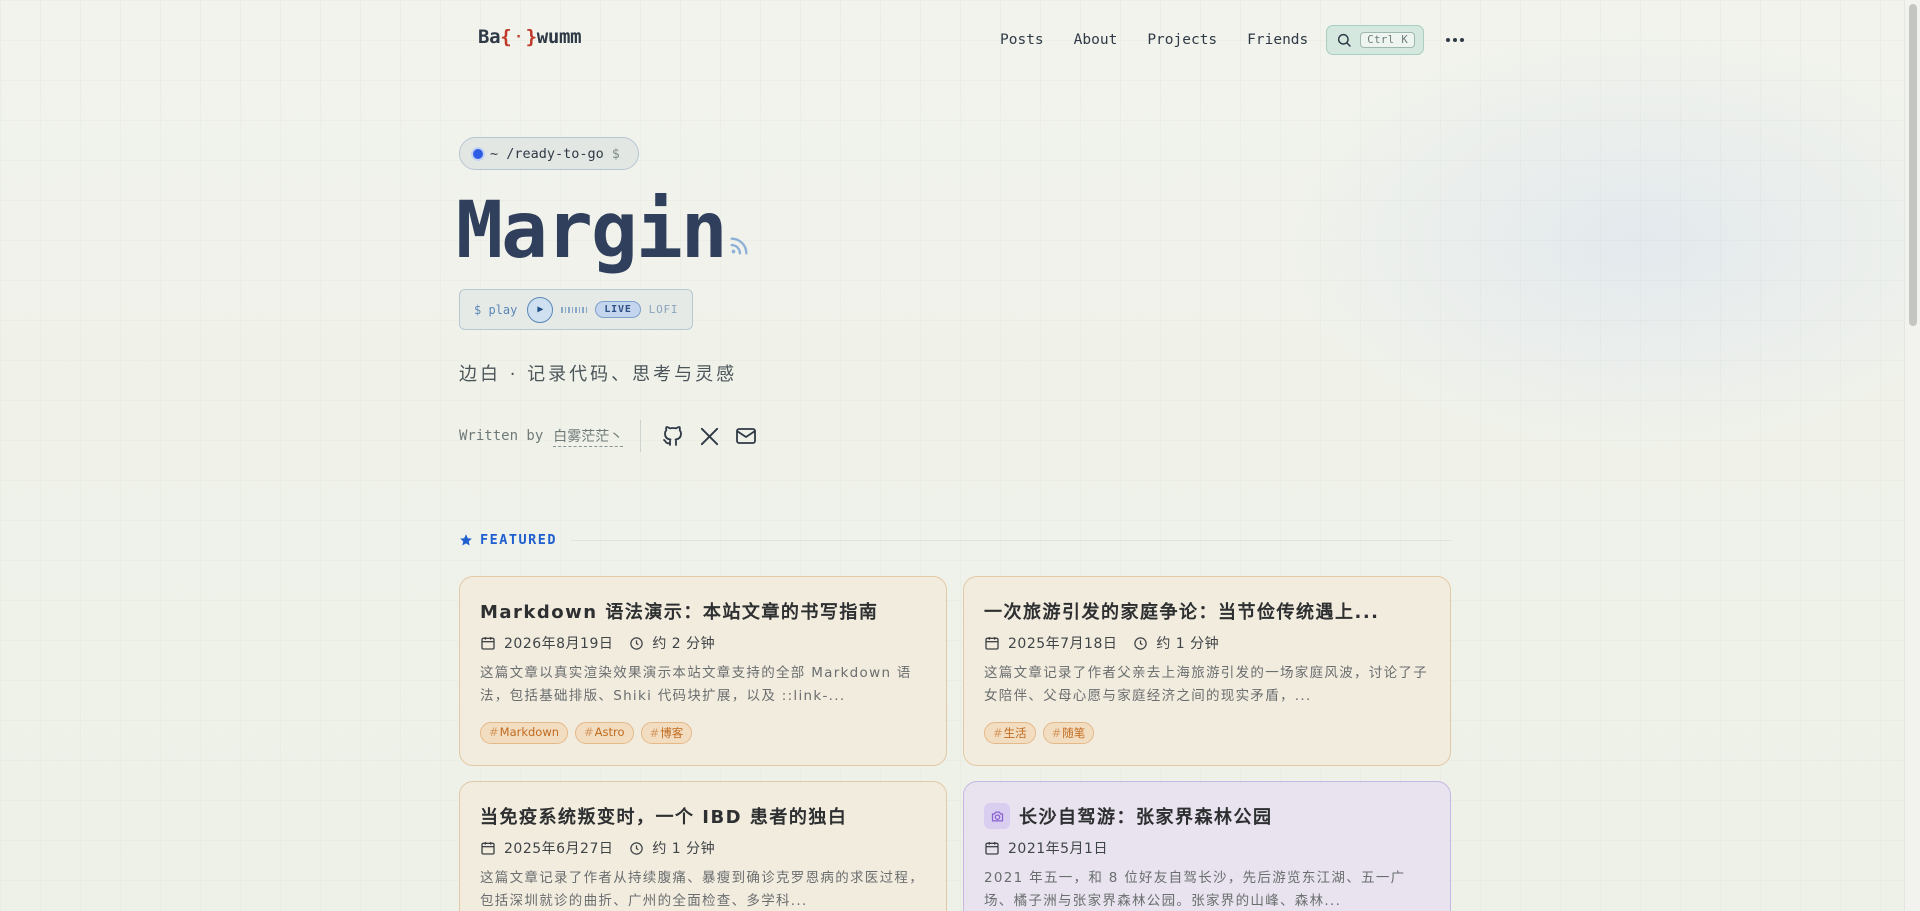  I want to click on post-meta: 2025年7月18日 约 1 分钟, so click(1207, 643).